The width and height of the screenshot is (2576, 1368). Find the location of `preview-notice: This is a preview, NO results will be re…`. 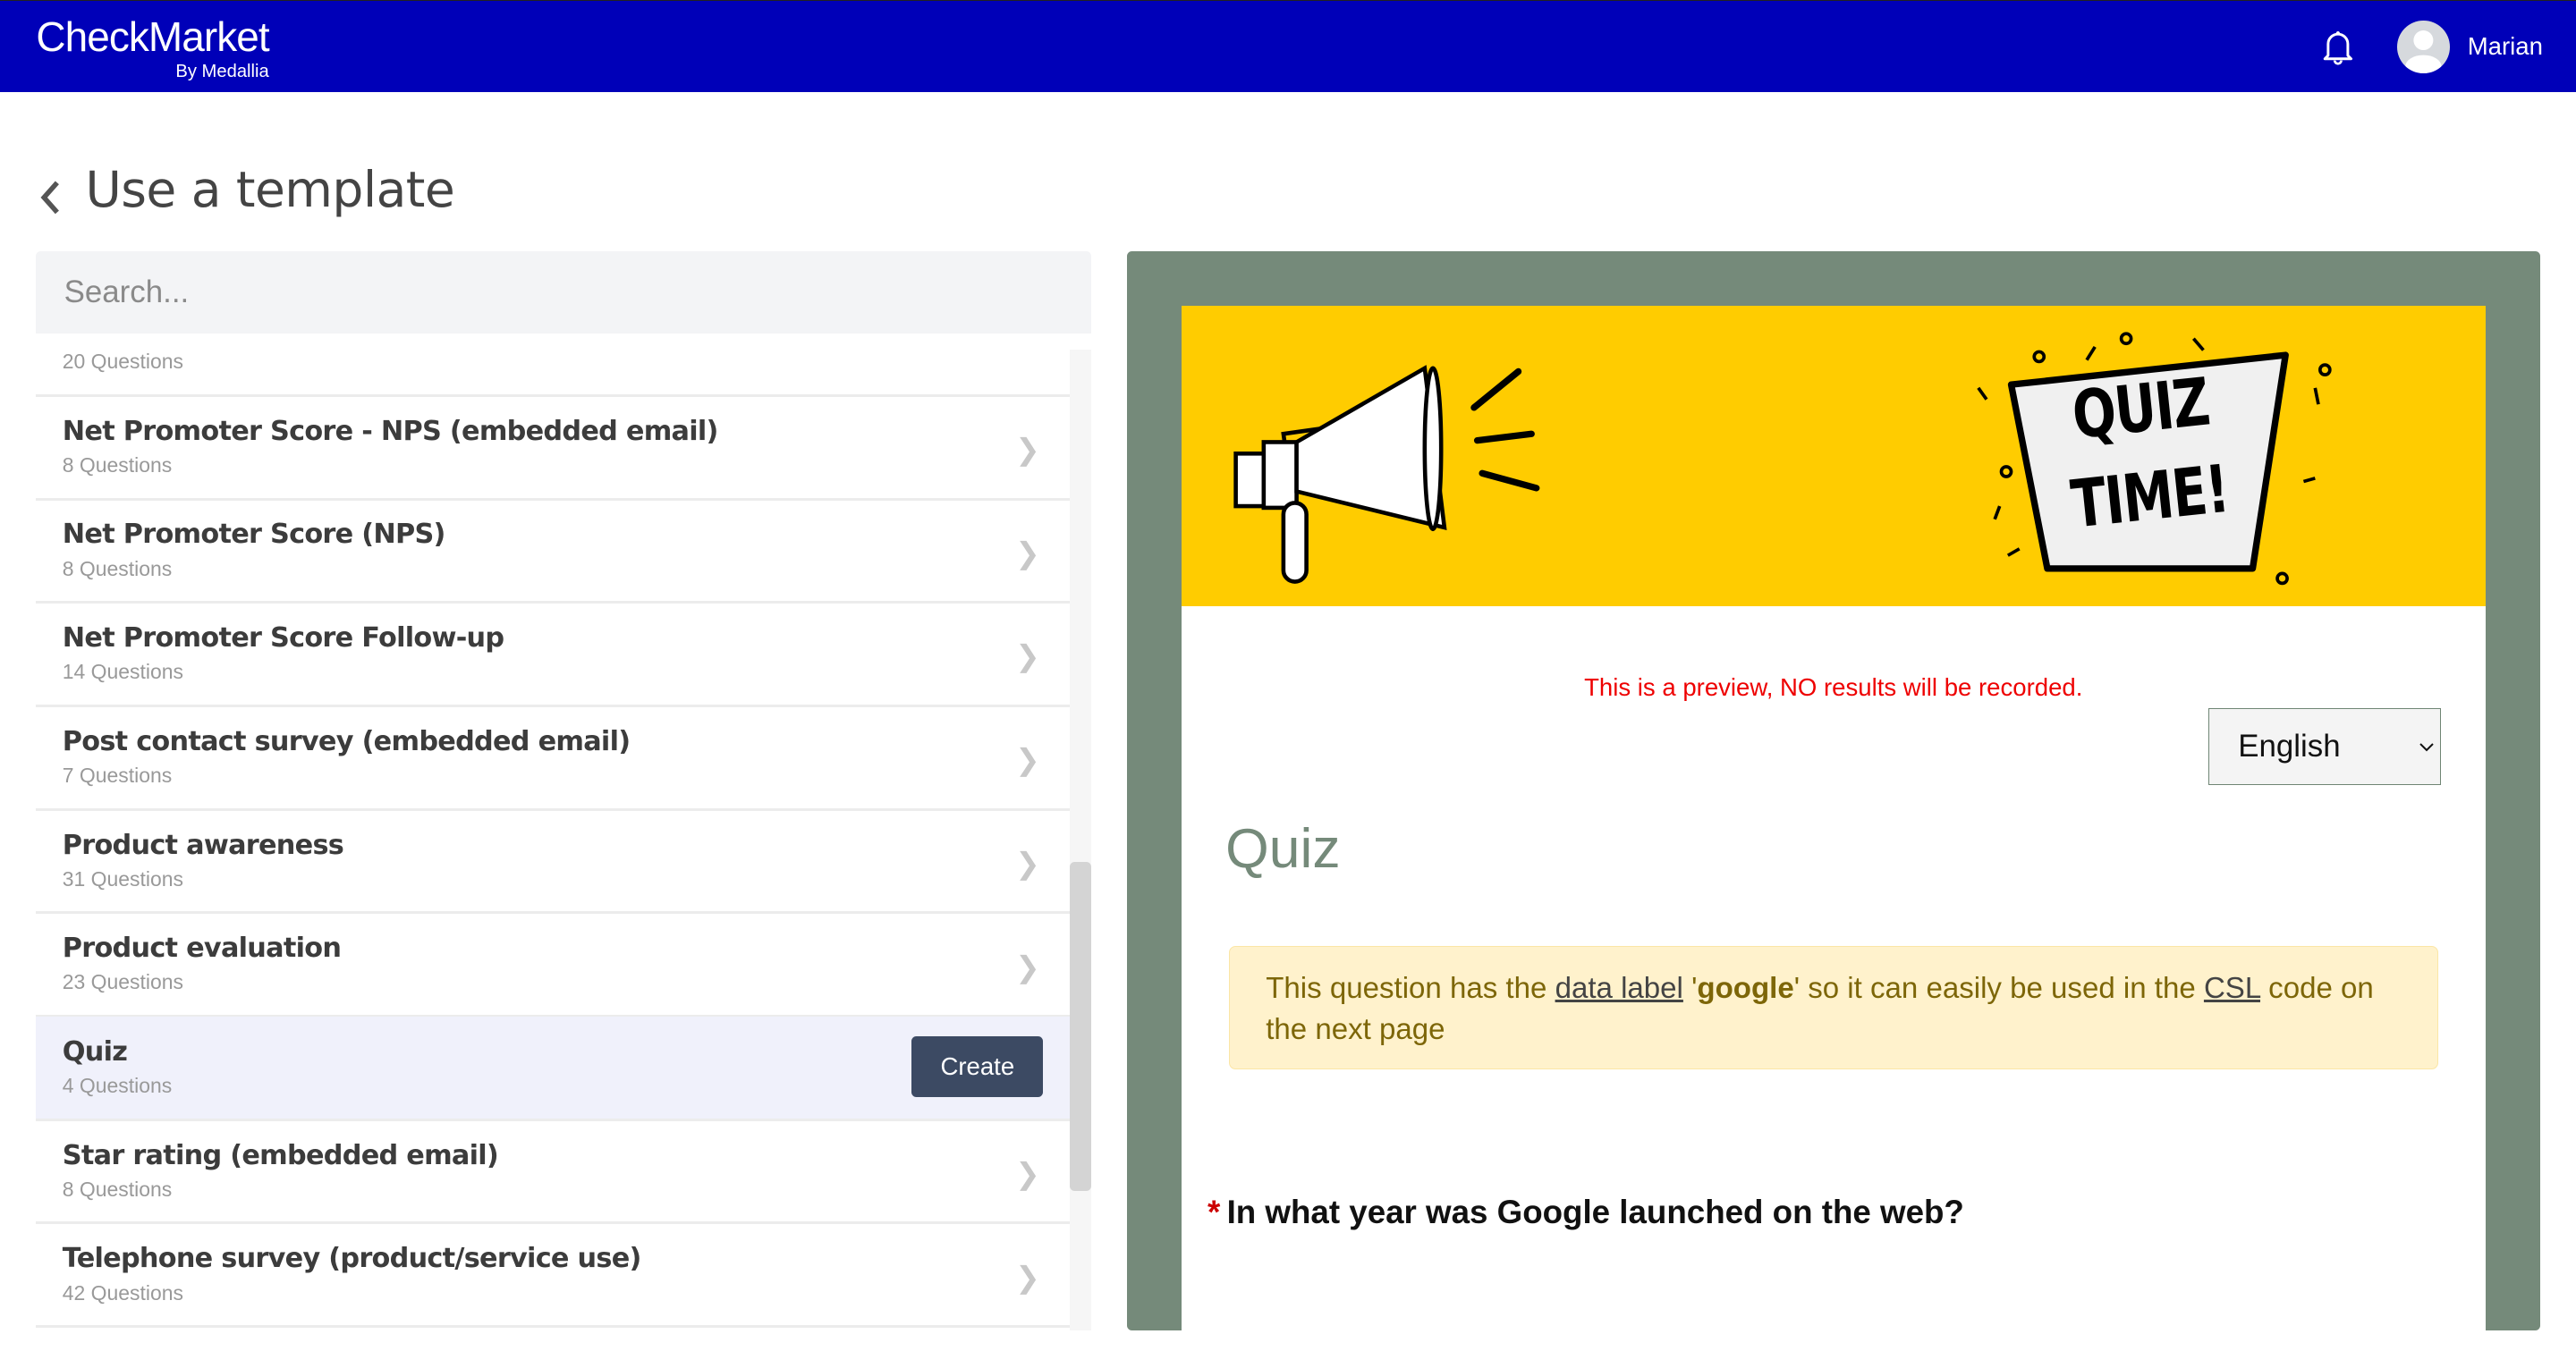

preview-notice: This is a preview, NO results will be re… is located at coordinates (1833, 687).